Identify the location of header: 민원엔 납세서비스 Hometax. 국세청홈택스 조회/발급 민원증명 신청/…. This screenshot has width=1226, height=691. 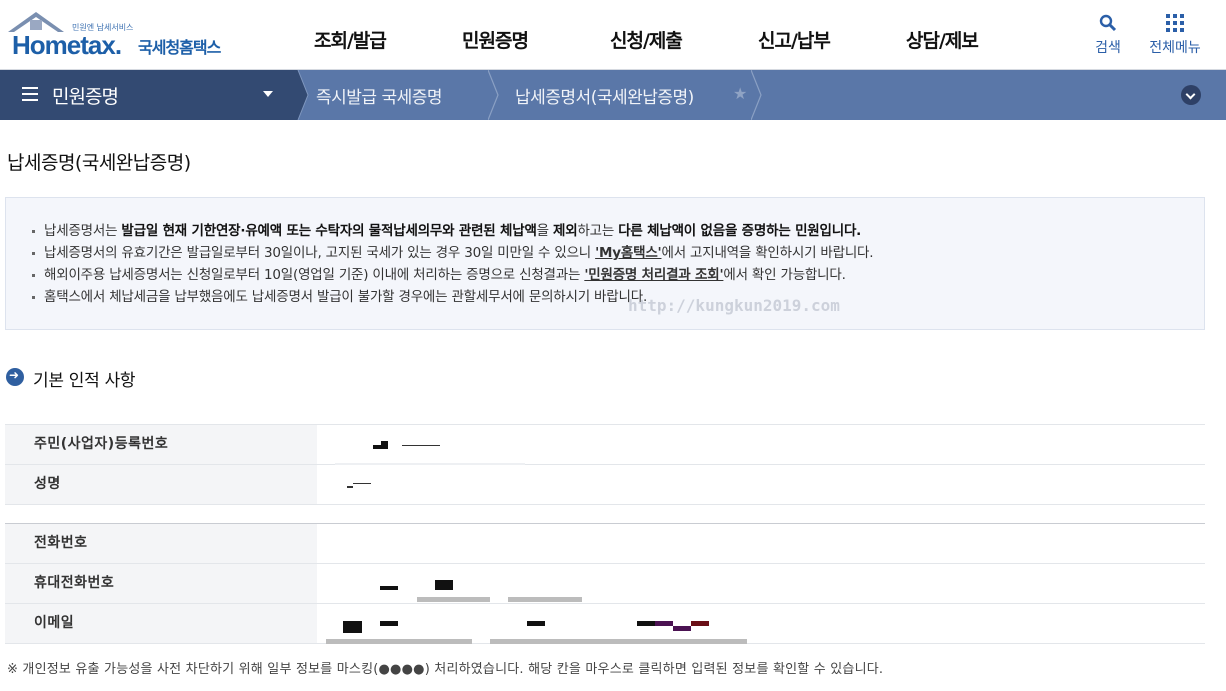
(613, 35).